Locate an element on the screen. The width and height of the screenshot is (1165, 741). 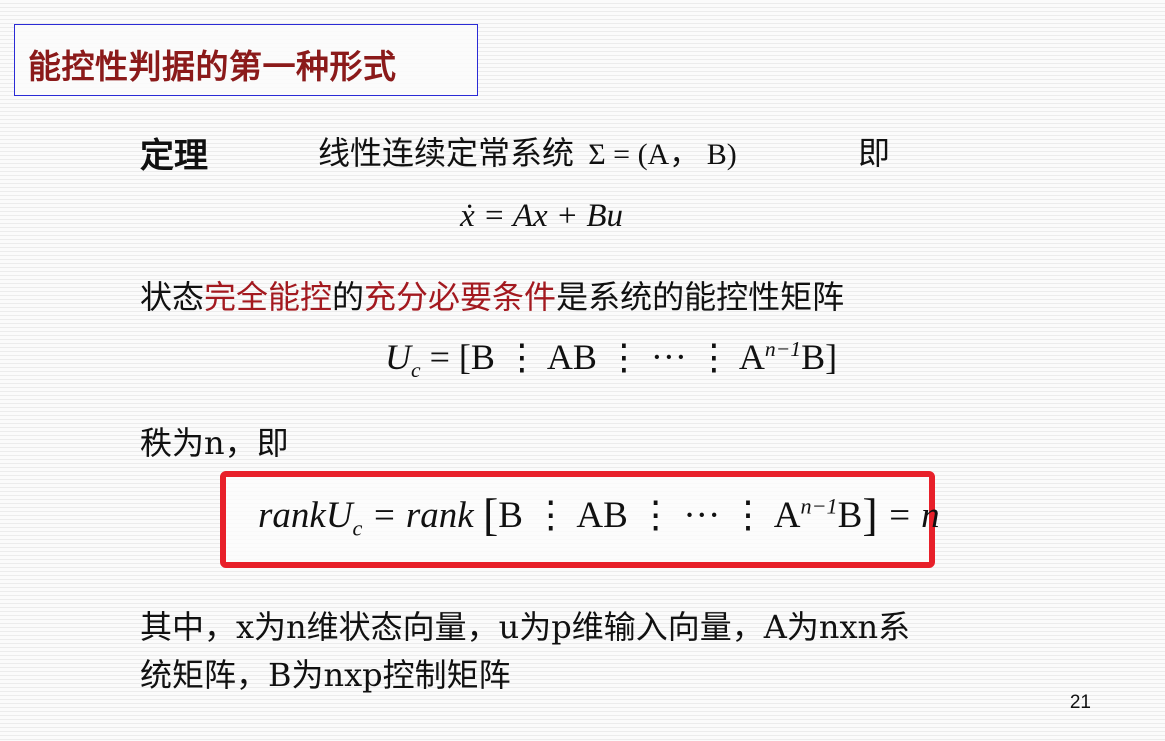
uc-exponent: n−1 is located at coordinates (783, 349).